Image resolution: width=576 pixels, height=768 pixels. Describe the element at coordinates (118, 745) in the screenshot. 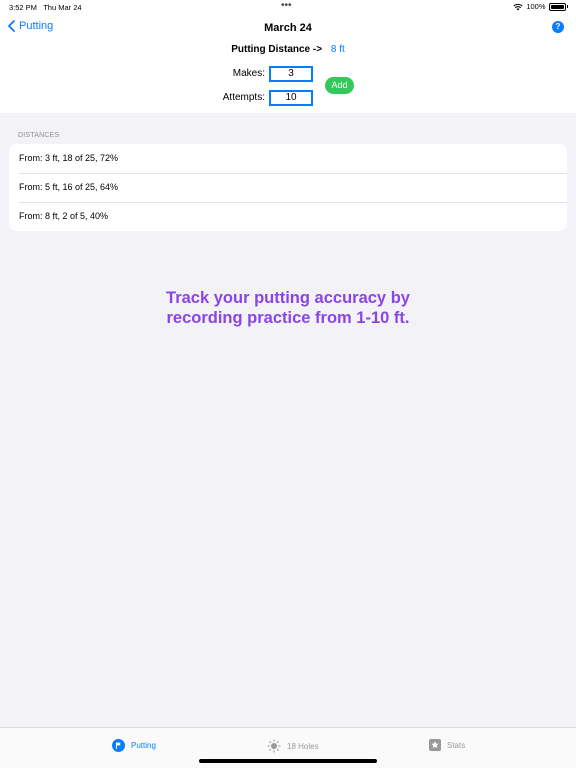

I see `flag-icon` at that location.